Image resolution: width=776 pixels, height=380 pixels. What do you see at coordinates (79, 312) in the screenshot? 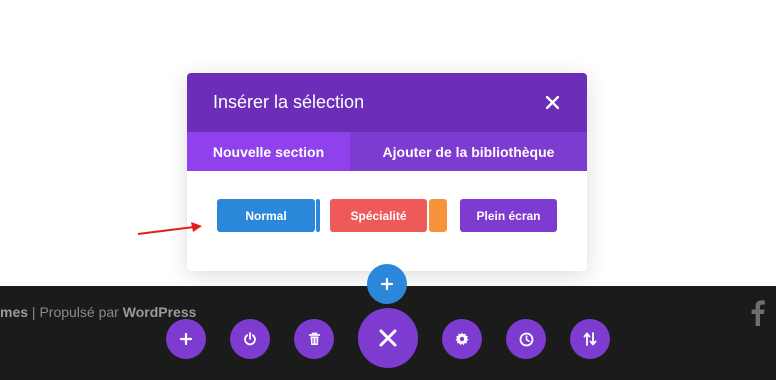
I see `footer-powered-by: Propulsé par` at bounding box center [79, 312].